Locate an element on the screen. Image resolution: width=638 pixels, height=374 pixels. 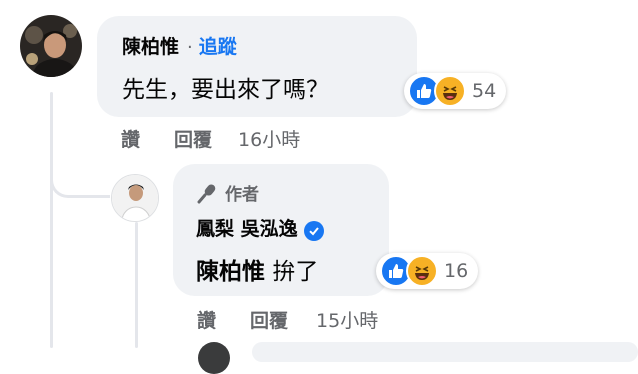
author-badge-label: 作者 is located at coordinates (242, 195).